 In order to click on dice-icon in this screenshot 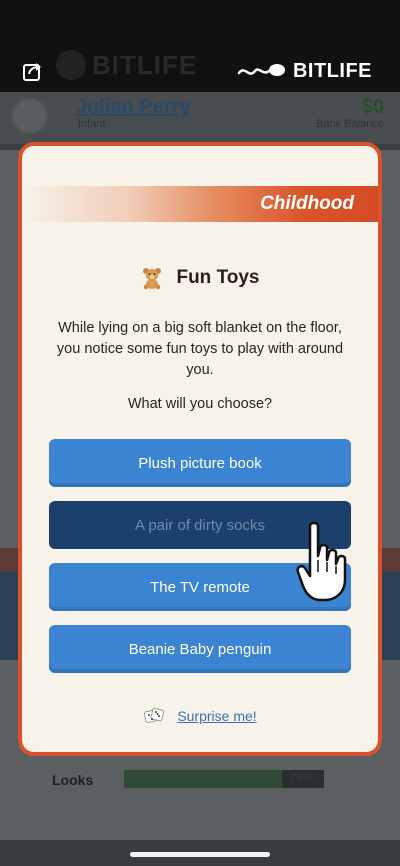, I will do `click(154, 715)`.